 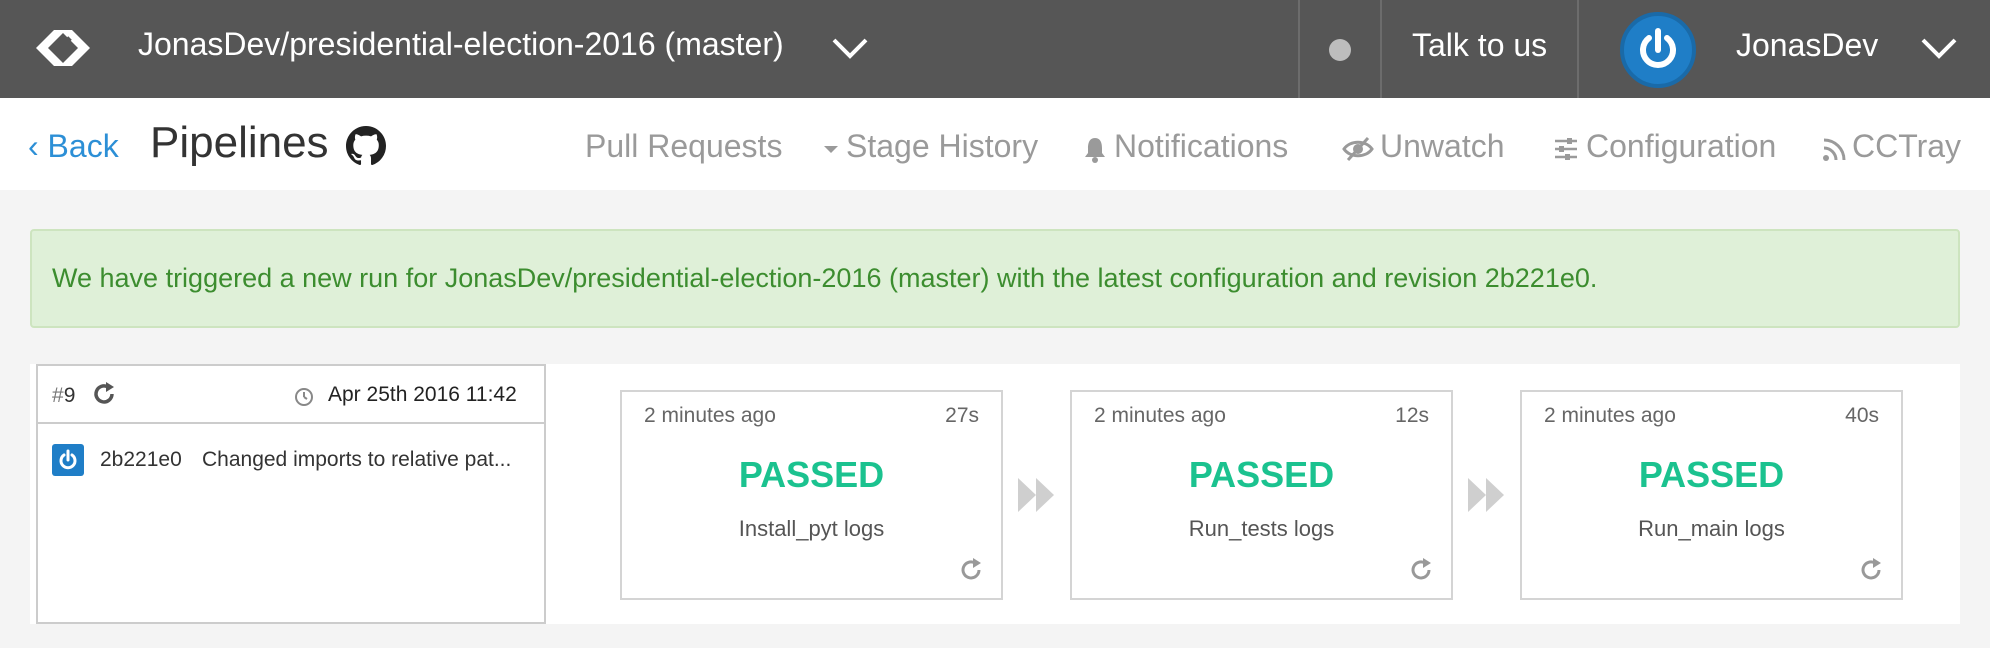 What do you see at coordinates (1479, 45) in the screenshot?
I see `talk-to-us-link: Talk to us` at bounding box center [1479, 45].